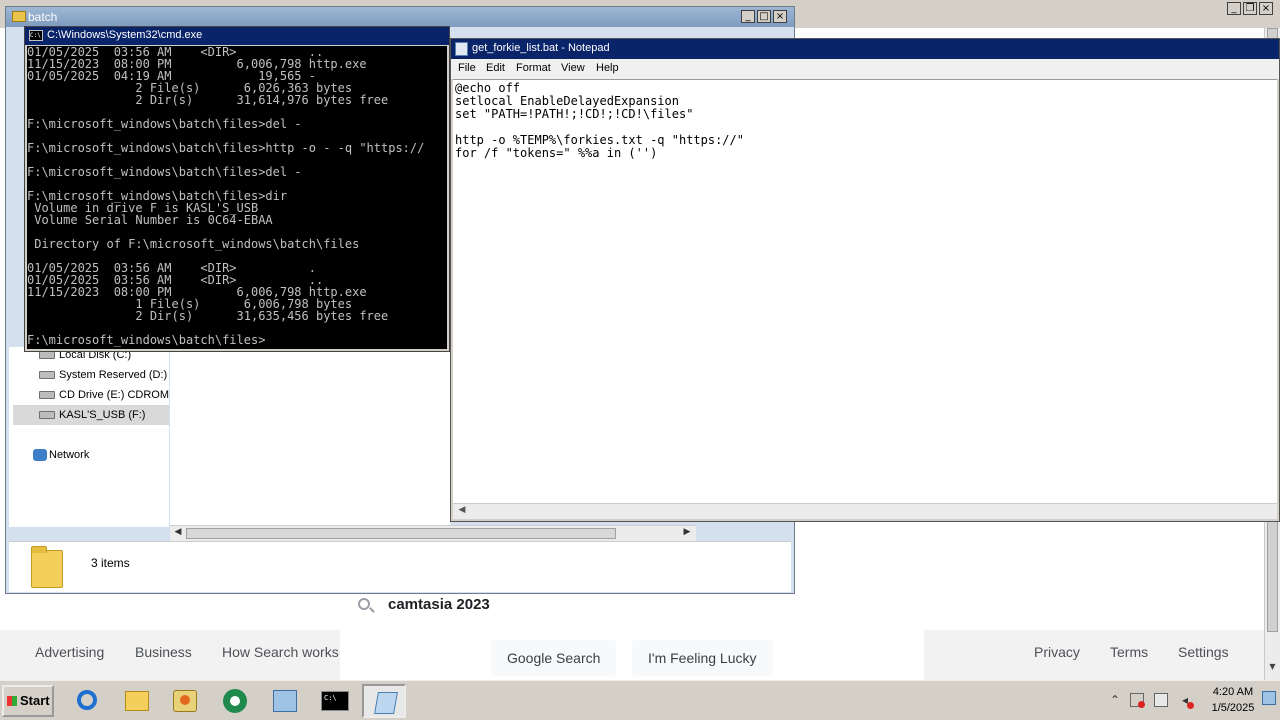 The width and height of the screenshot is (1280, 720). I want to click on restore-button: ❐, so click(1250, 8).